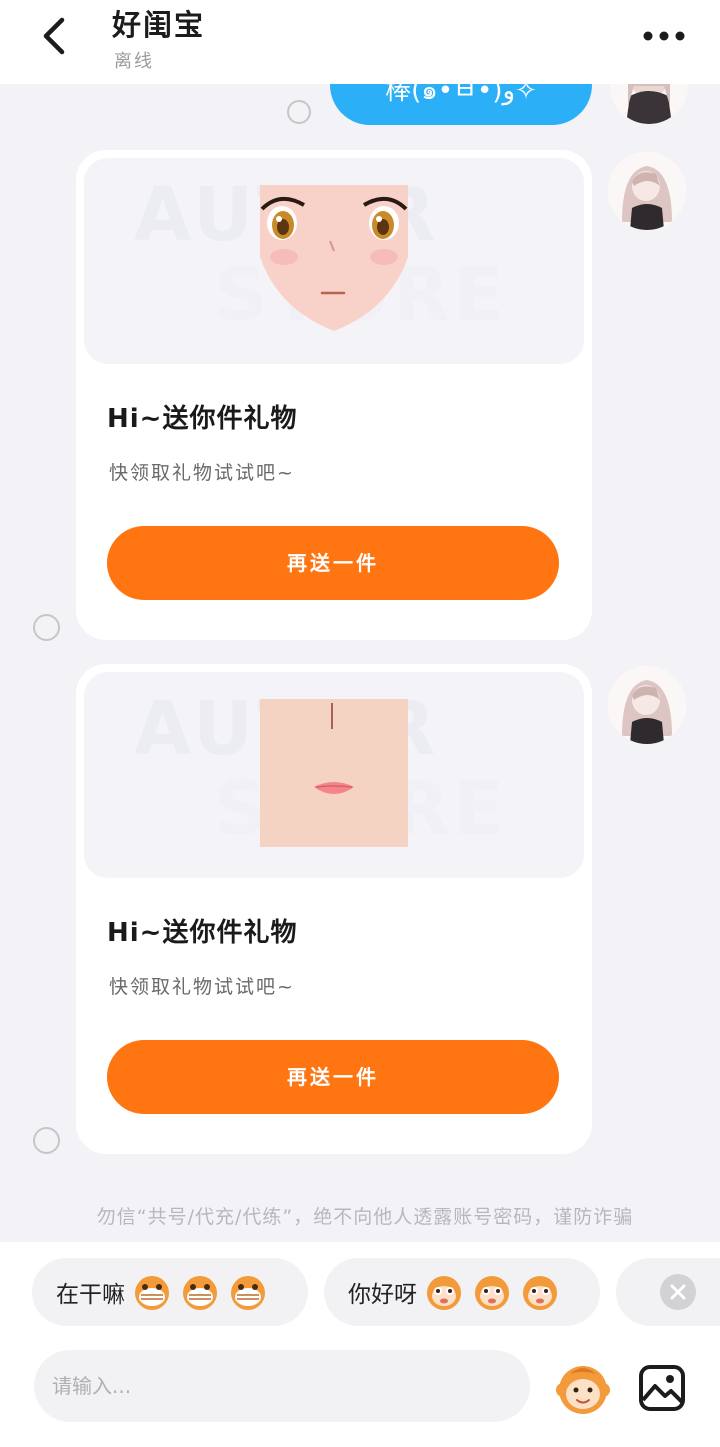 The image size is (720, 1447). I want to click on more-button, so click(664, 36).